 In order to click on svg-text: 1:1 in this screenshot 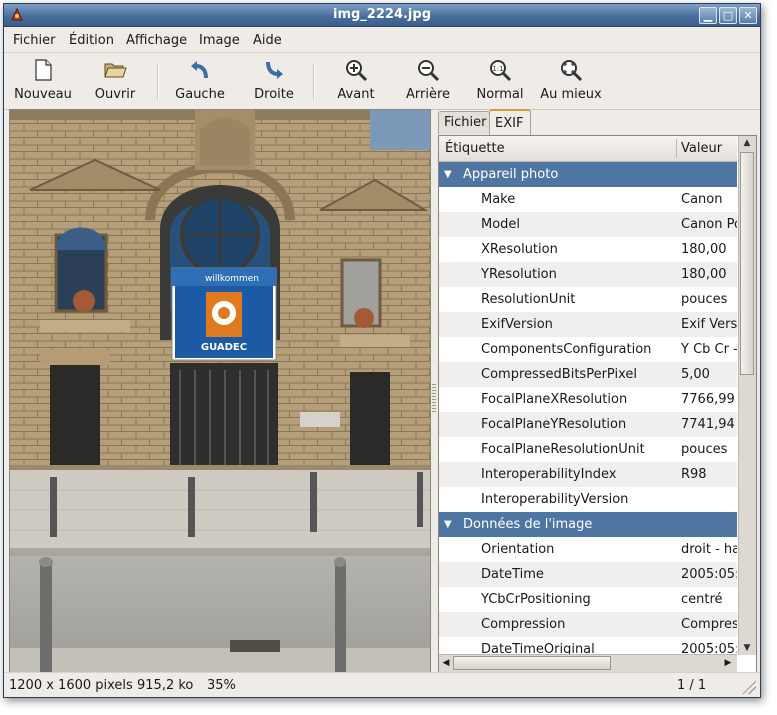, I will do `click(497, 69)`.